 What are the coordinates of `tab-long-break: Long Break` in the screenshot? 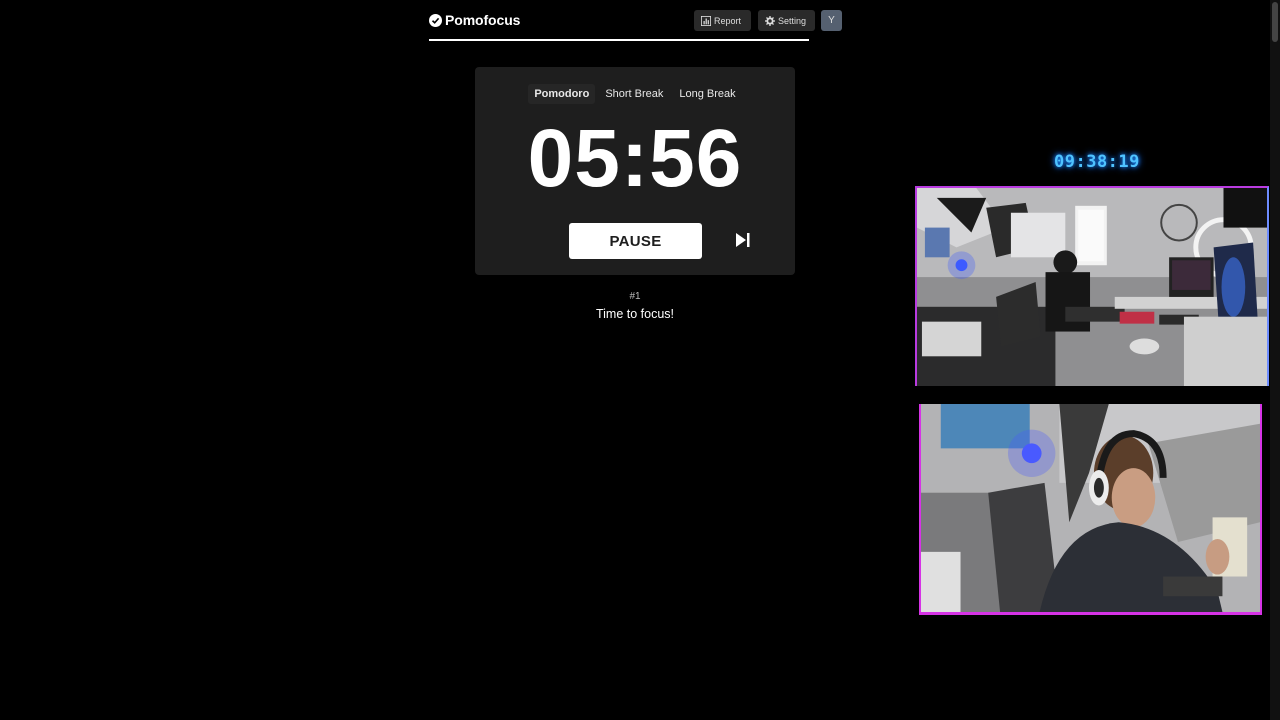 It's located at (707, 94).